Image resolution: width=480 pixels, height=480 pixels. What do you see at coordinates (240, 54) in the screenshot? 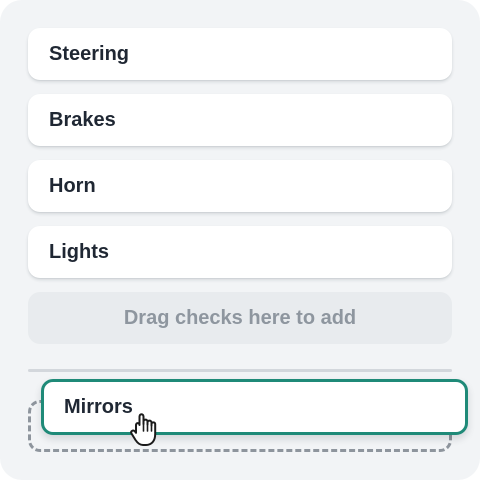
I see `check-item-steering: Steering` at bounding box center [240, 54].